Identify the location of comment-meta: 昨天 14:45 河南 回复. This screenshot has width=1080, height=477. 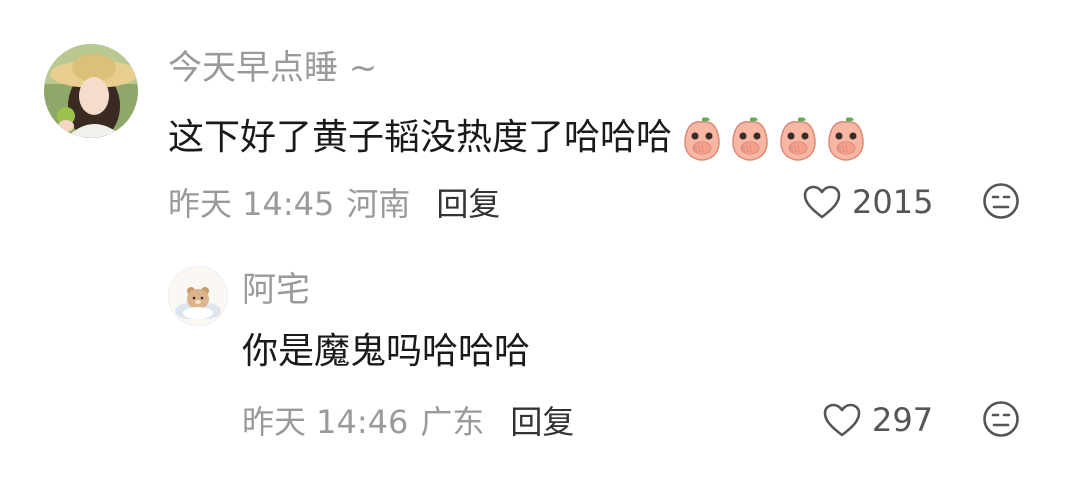
(334, 204).